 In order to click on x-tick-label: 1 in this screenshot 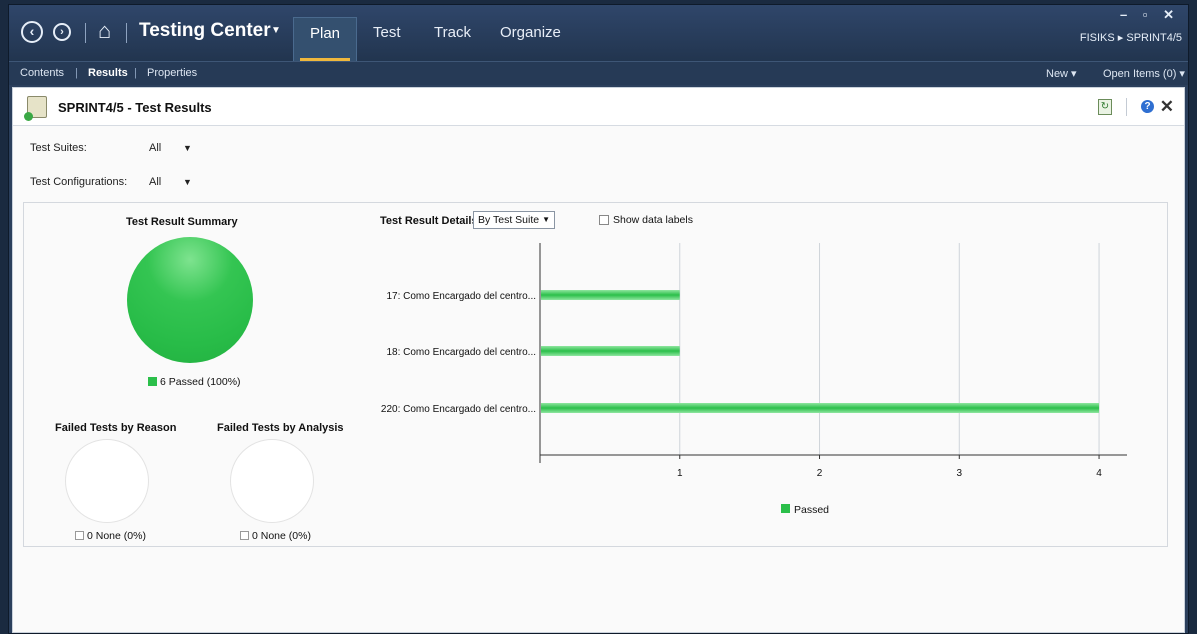, I will do `click(680, 473)`.